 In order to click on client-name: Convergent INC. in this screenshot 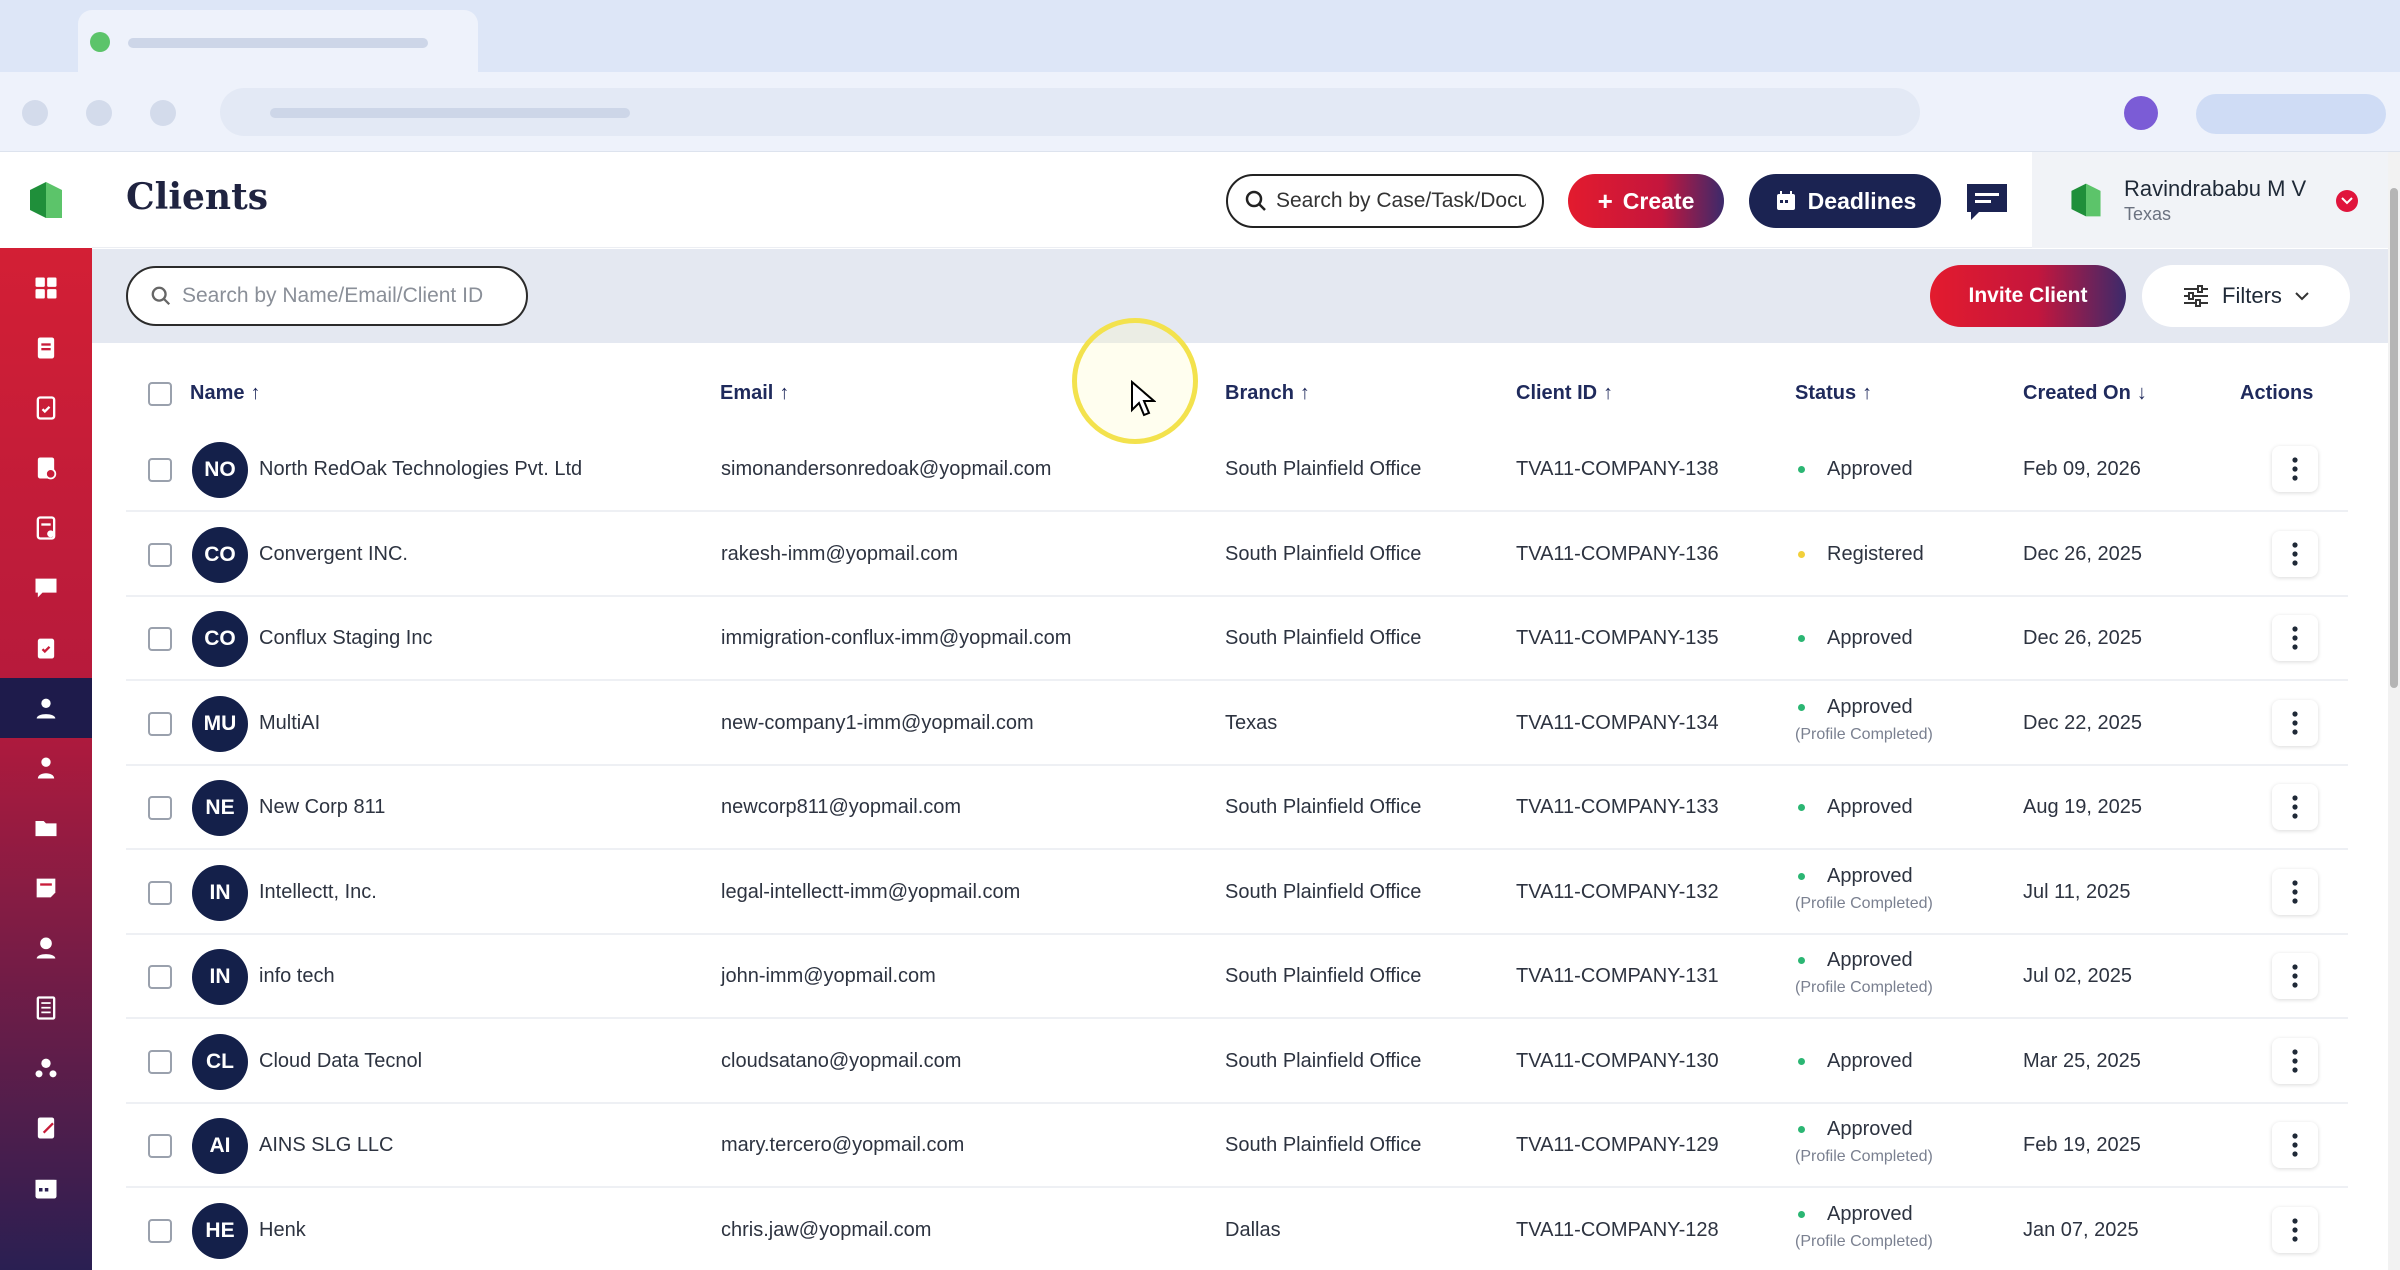, I will do `click(333, 554)`.